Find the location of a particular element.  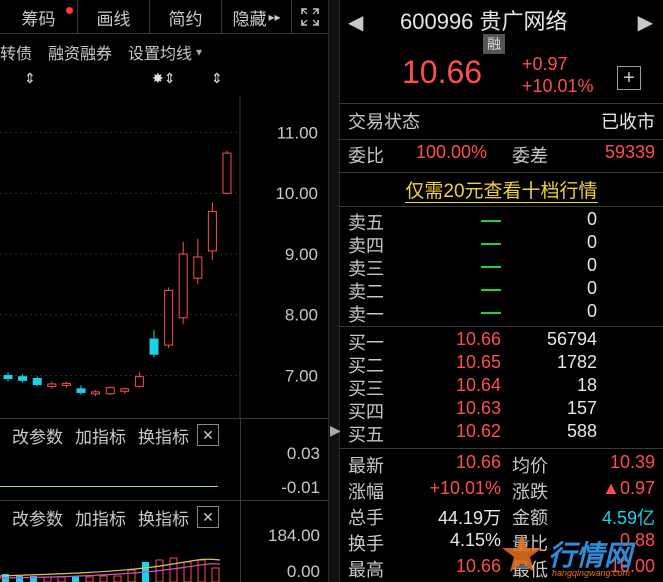

simple-mode-button: 简约 is located at coordinates (186, 17).